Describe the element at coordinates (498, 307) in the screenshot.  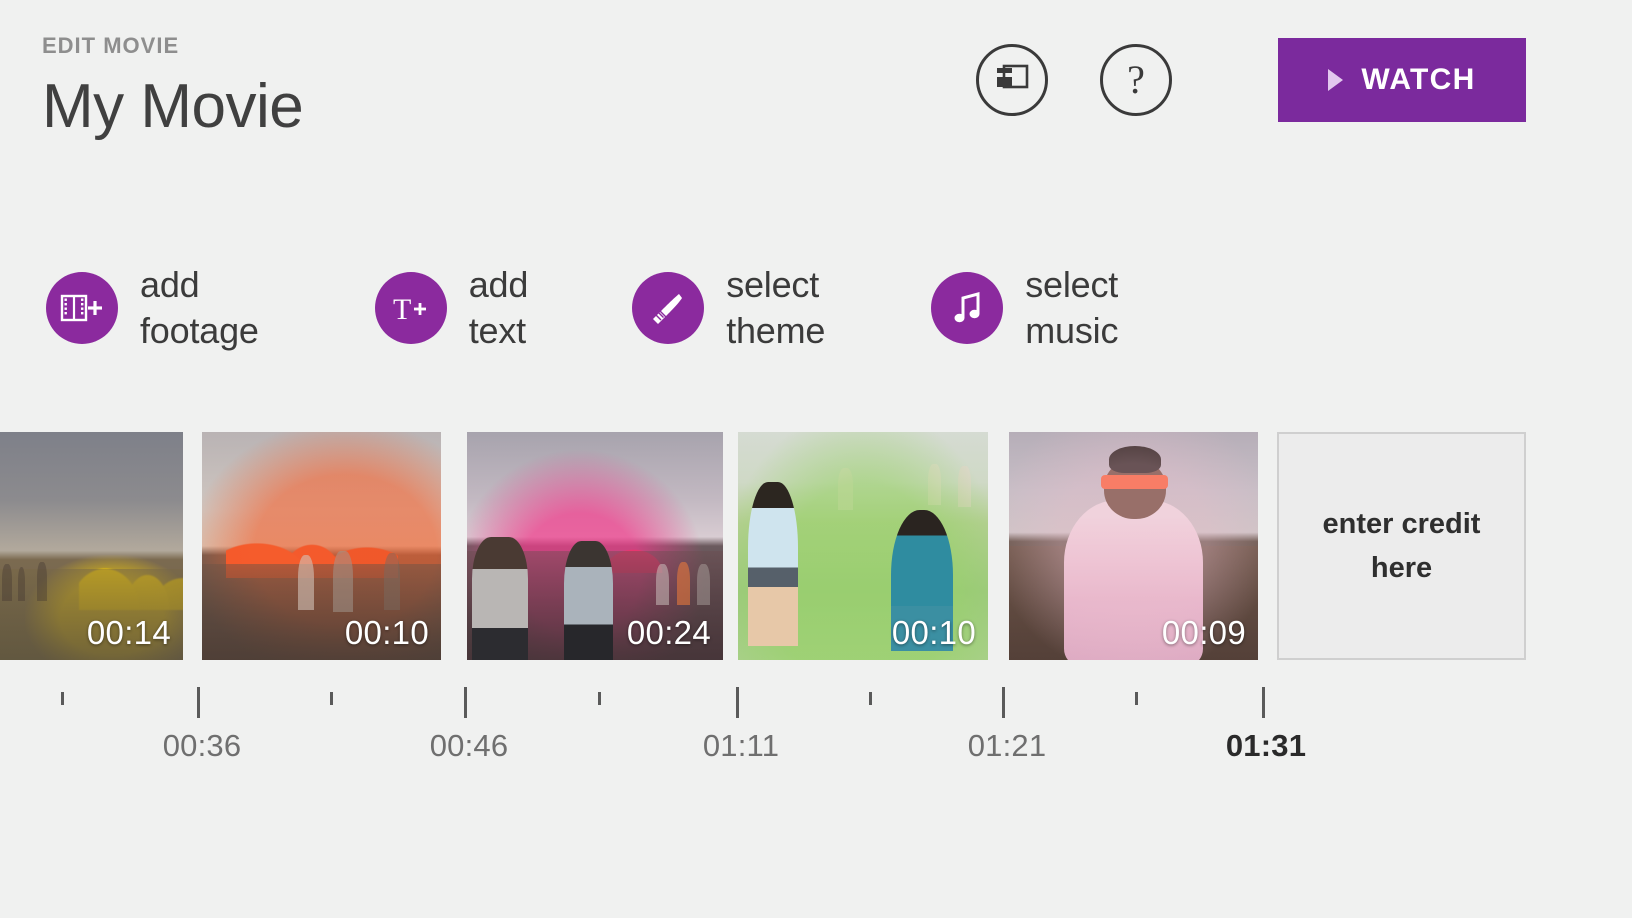
I see `add-text-label: add text` at that location.